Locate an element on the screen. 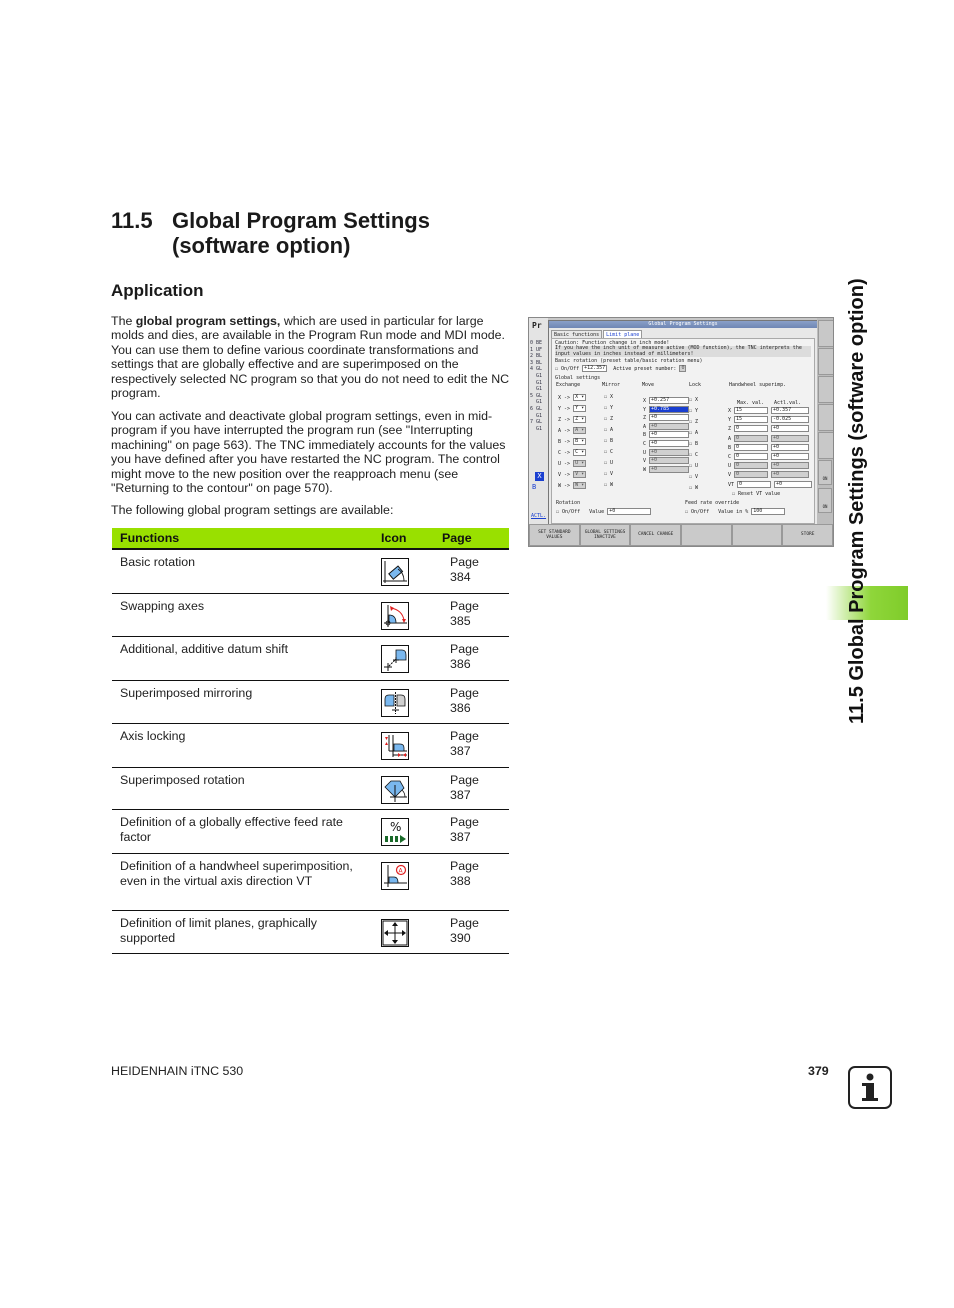  softkey-store: STORE is located at coordinates (807, 535).